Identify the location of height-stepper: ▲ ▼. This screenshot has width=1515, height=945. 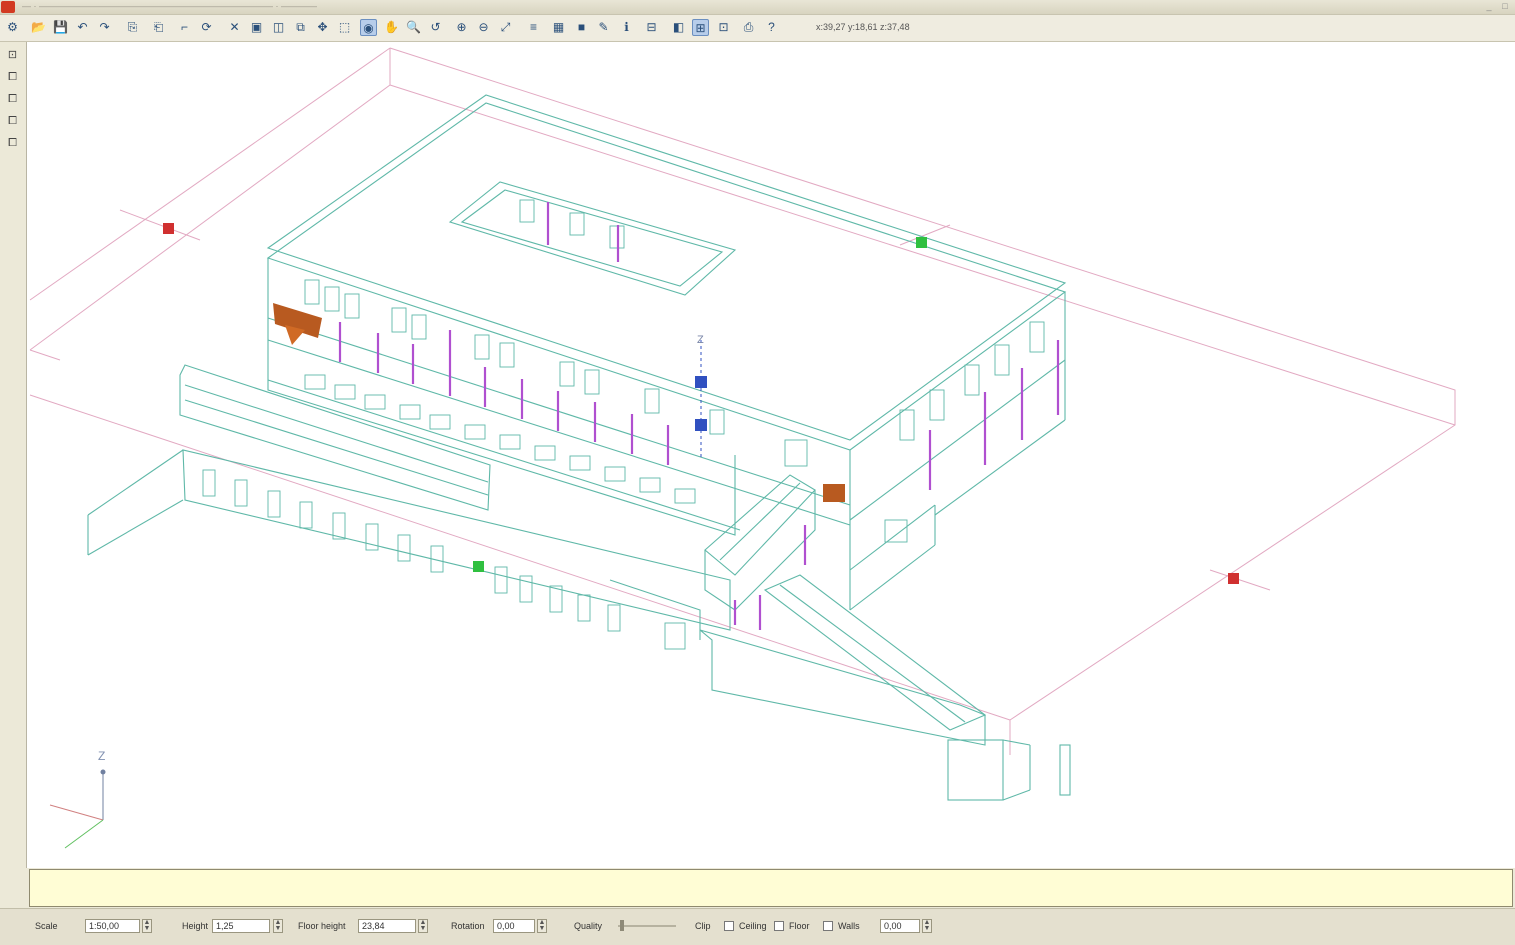
(278, 926).